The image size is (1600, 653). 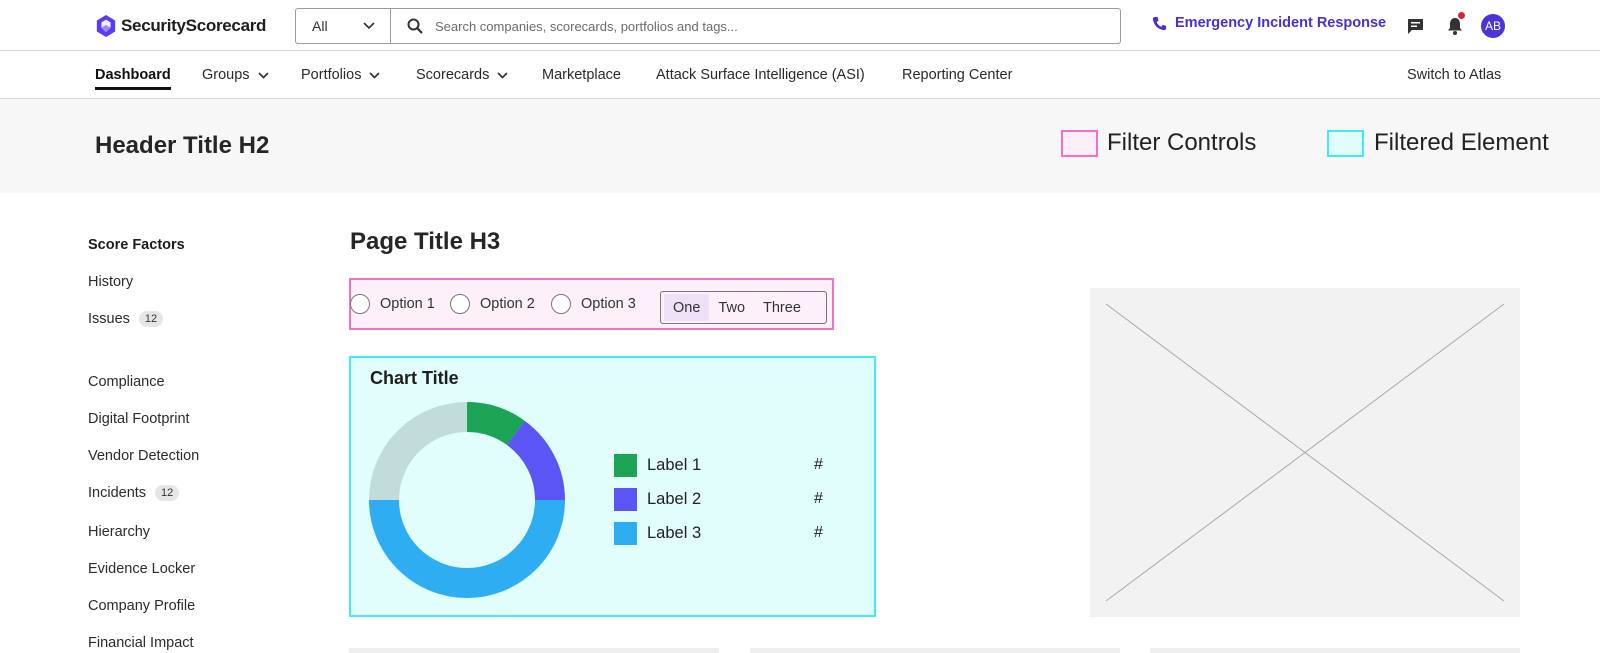 I want to click on sidebar-item-label: Evidence Locker, so click(x=142, y=569).